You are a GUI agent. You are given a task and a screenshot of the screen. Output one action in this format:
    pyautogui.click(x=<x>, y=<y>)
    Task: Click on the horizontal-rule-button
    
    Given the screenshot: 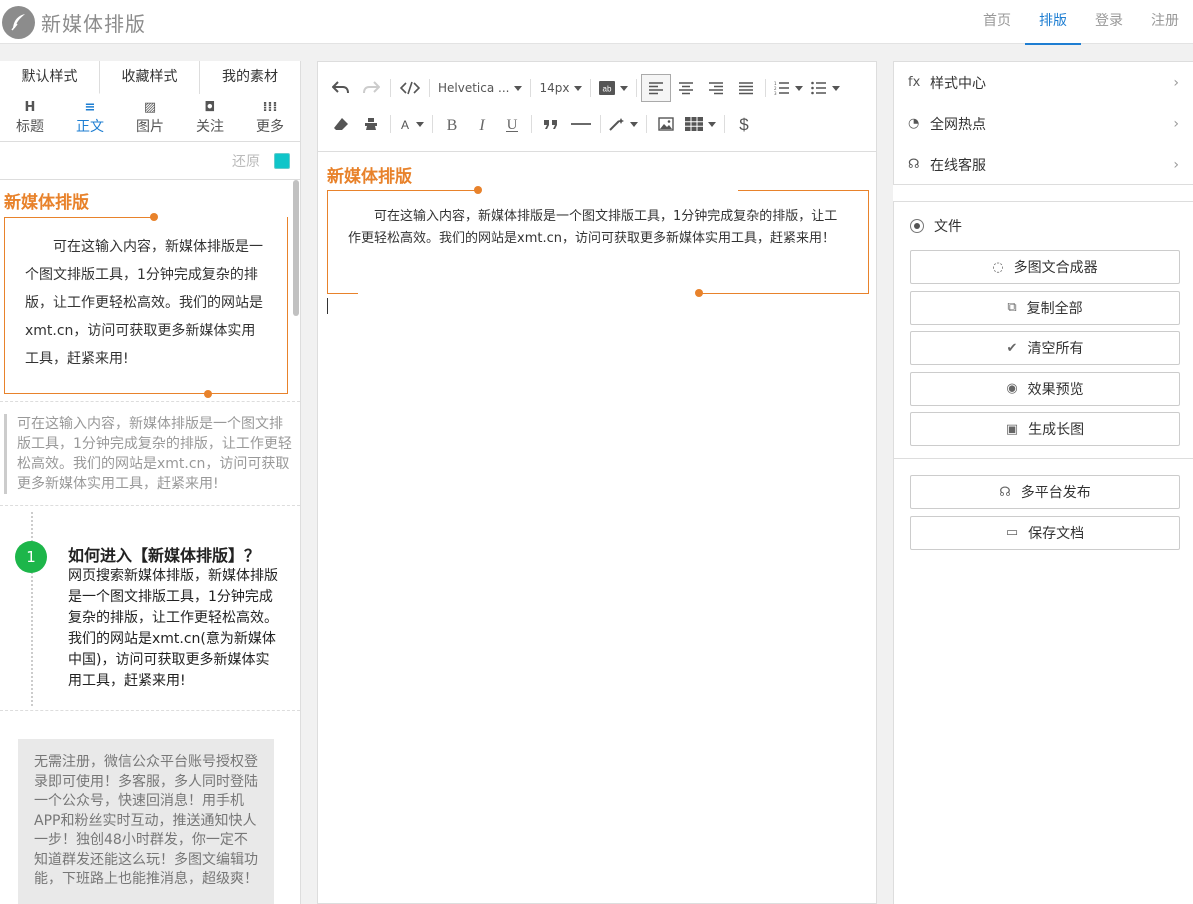 What is the action you would take?
    pyautogui.click(x=581, y=124)
    